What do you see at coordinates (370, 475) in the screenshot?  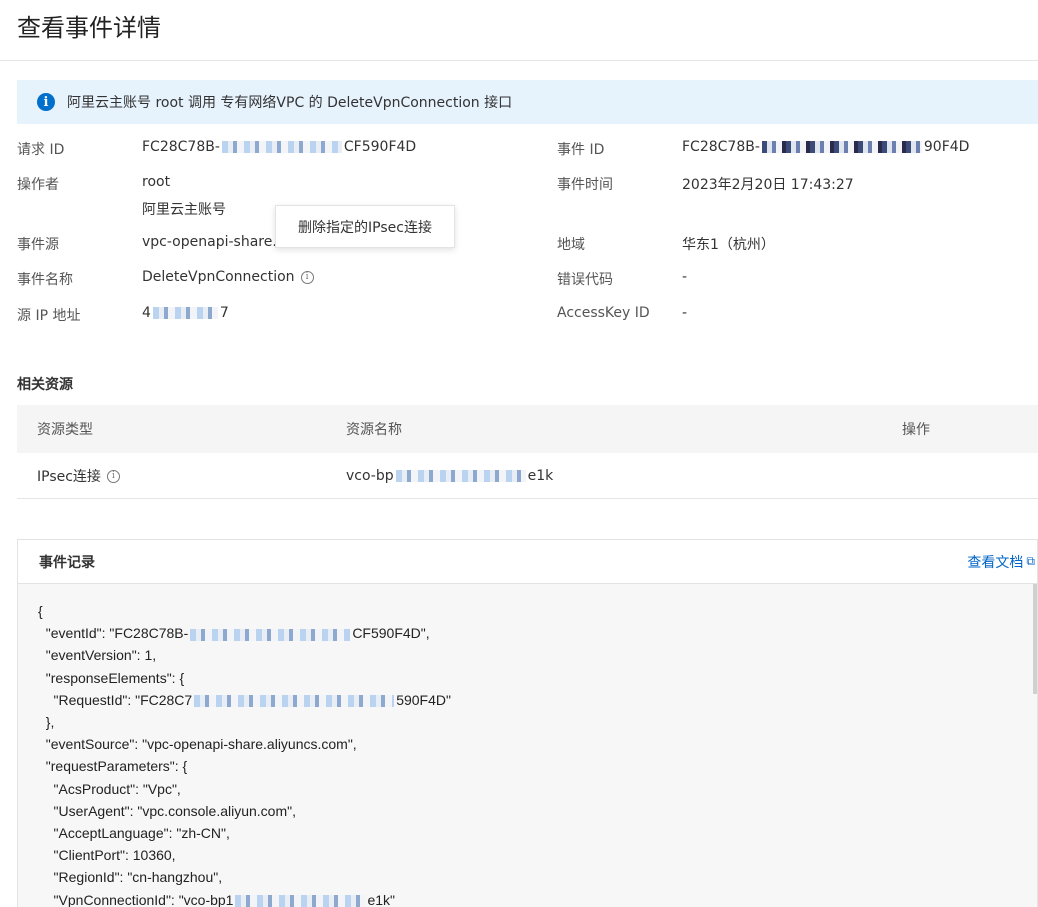 I see `resource-name-prefix: vco-bp` at bounding box center [370, 475].